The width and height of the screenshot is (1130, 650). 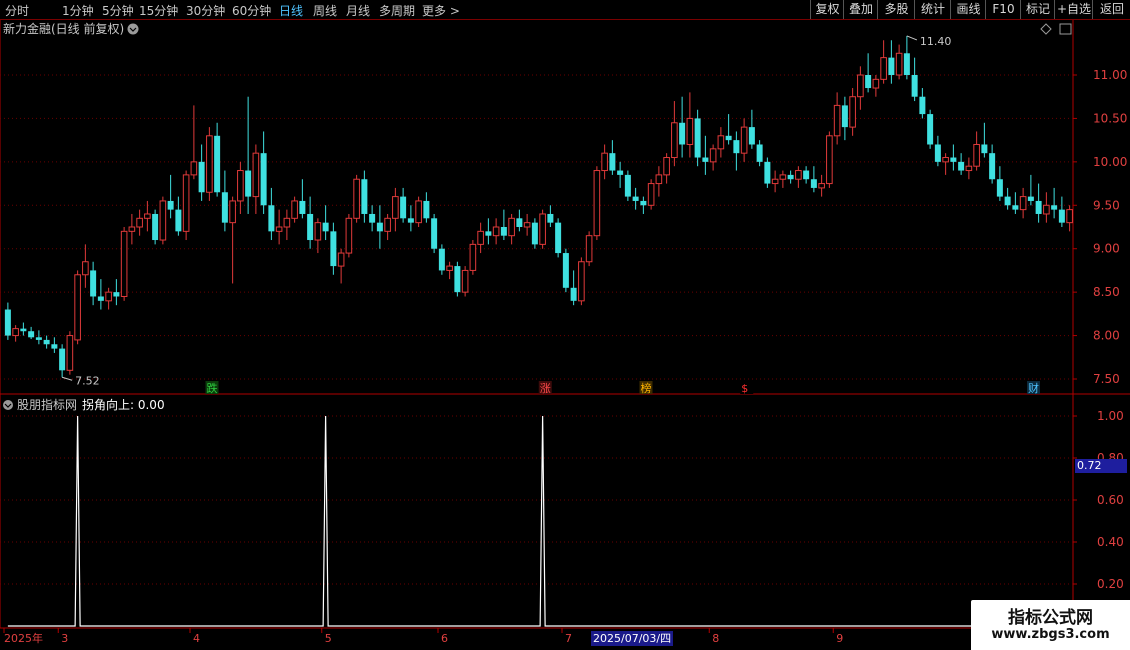 I want to click on diamond-icon, so click(x=1046, y=29).